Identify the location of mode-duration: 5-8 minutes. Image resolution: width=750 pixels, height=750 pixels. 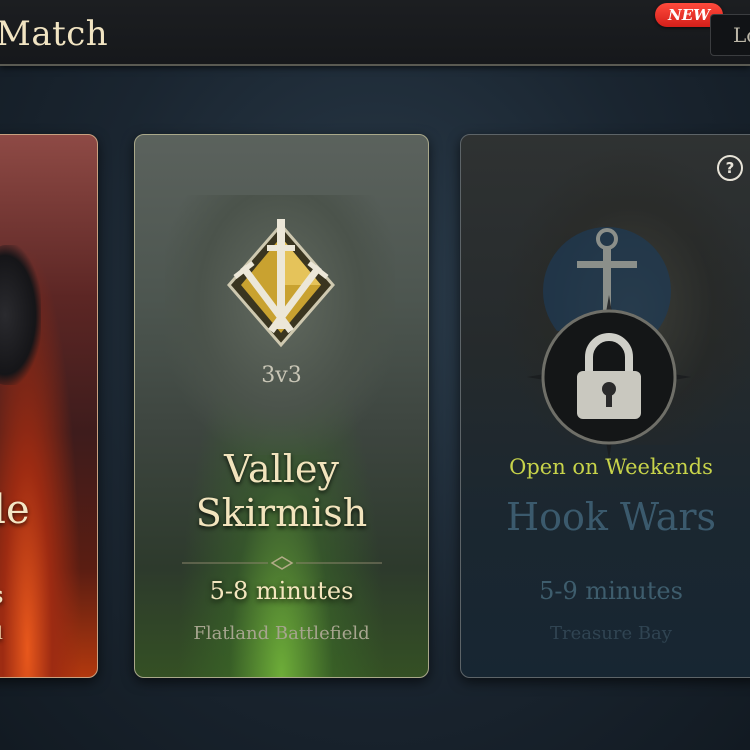
(281, 591).